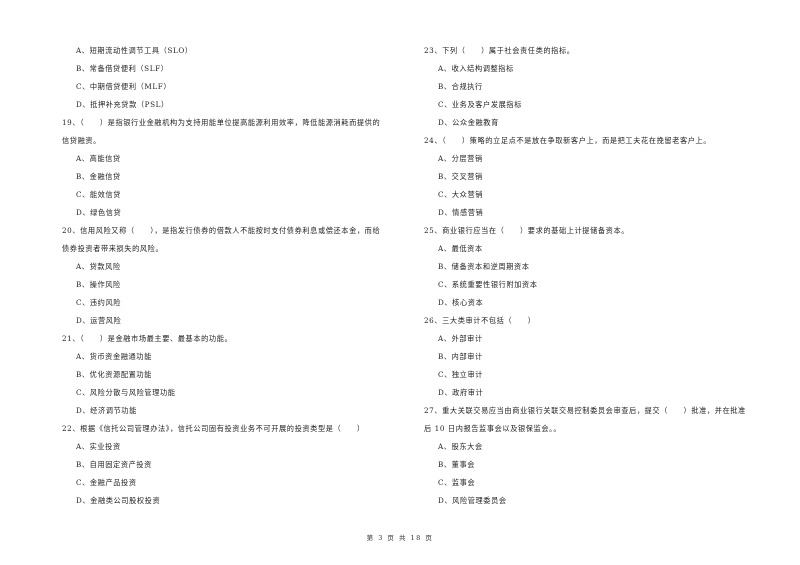 The width and height of the screenshot is (800, 565). I want to click on question-text: 25、商业银行应当在（ ）要求的基础上计提储备资本。, so click(527, 230).